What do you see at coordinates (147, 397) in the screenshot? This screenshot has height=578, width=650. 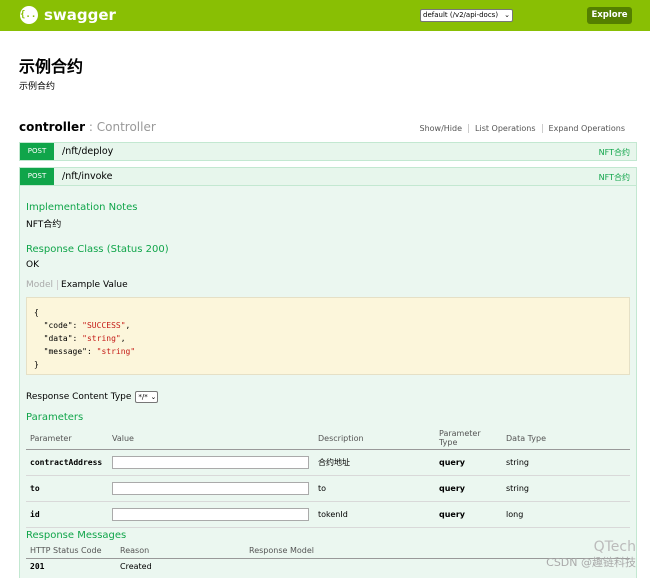 I see `response-content-type-select: */* ⌄` at bounding box center [147, 397].